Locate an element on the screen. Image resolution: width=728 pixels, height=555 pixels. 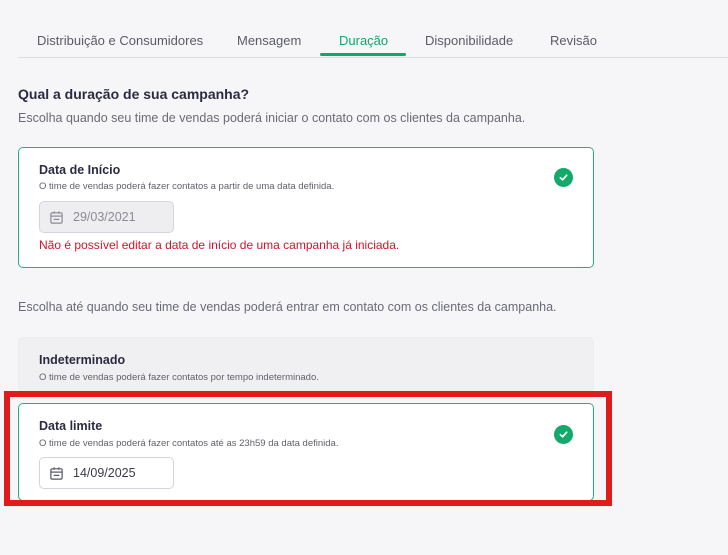
tab-mensagem: Mensagem is located at coordinates (269, 40).